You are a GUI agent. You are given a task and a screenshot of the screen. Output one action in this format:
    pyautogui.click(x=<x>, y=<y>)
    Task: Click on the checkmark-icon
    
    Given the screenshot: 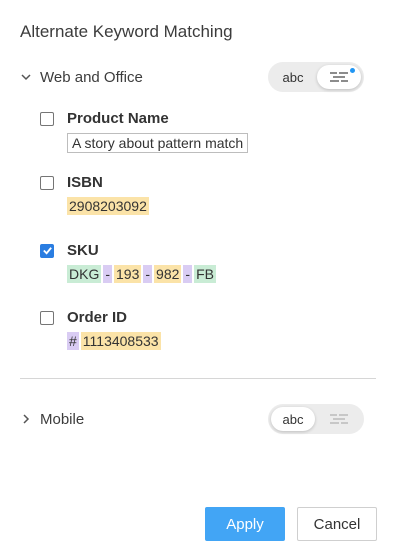 What is the action you would take?
    pyautogui.click(x=47, y=251)
    